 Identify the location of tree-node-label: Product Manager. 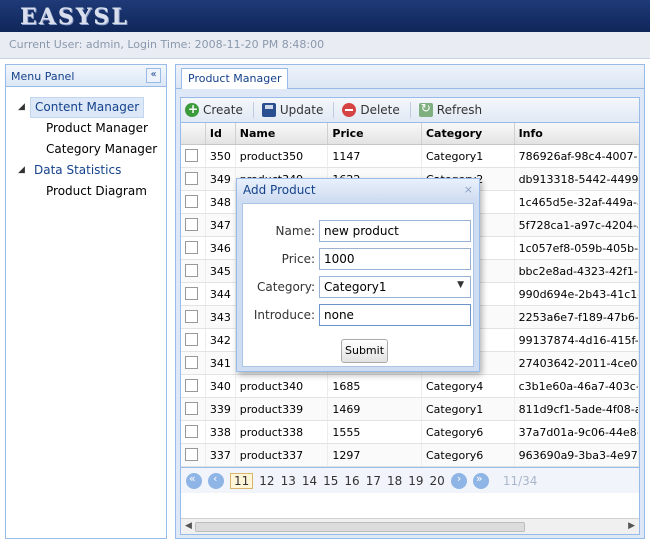
(97, 128).